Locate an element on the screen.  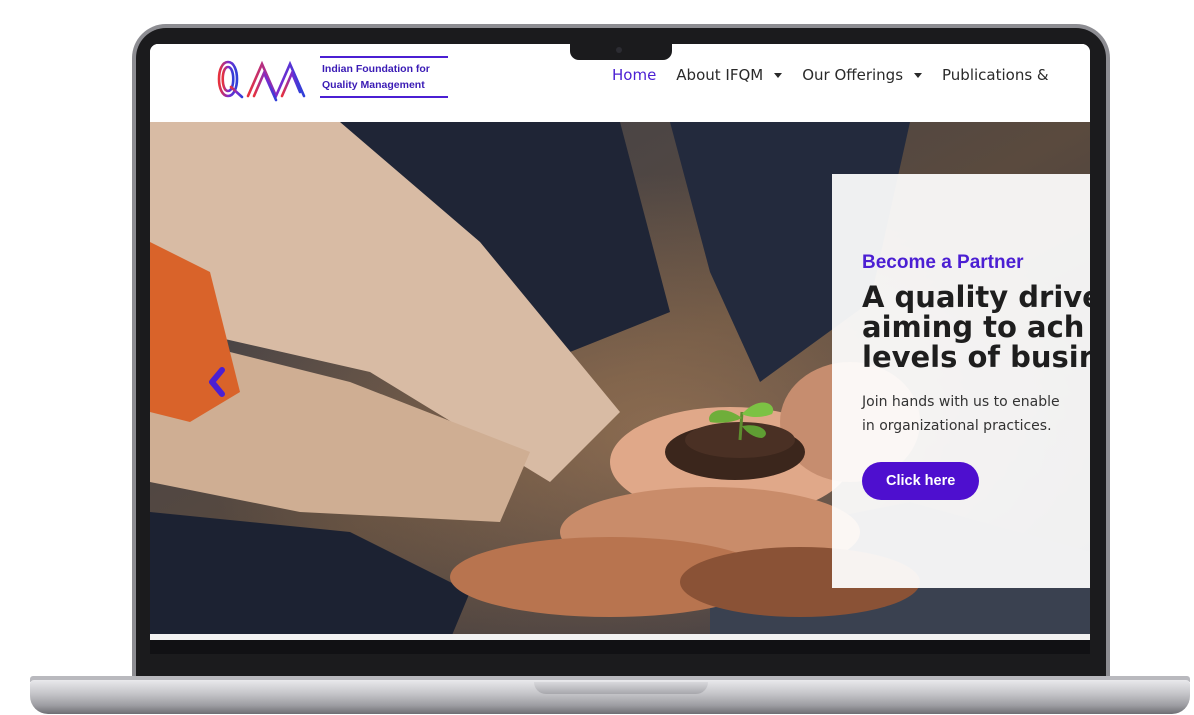
nav-item-label: About IFQM is located at coordinates (720, 75).